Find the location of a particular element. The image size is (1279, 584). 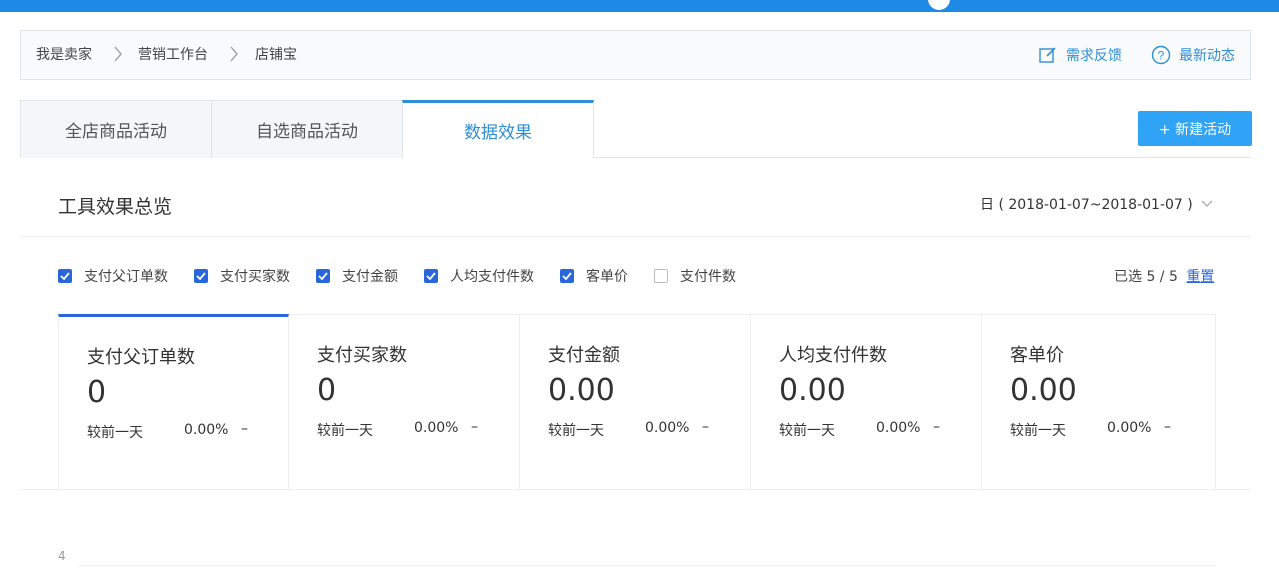

tab-data-effect: 数据效果 is located at coordinates (498, 129).